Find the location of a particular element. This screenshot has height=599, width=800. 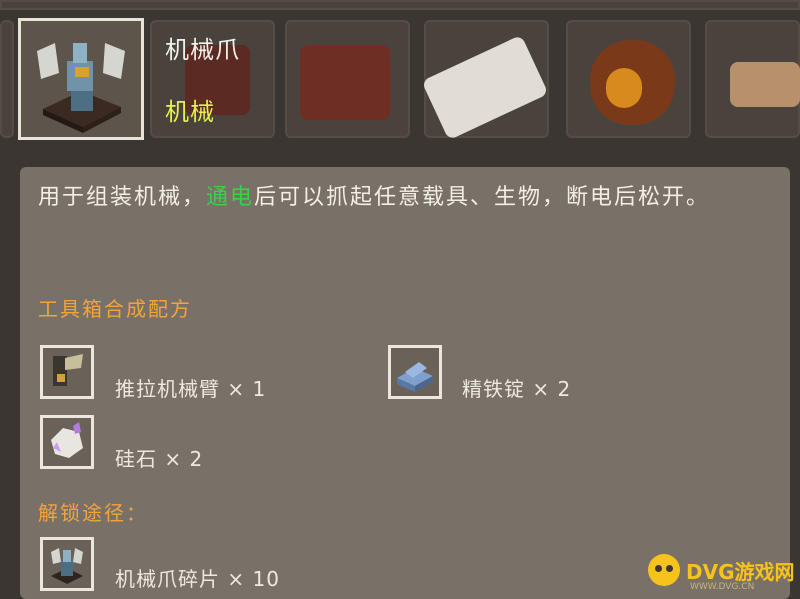

unlock-heading: 解锁途径： is located at coordinates (93, 513).